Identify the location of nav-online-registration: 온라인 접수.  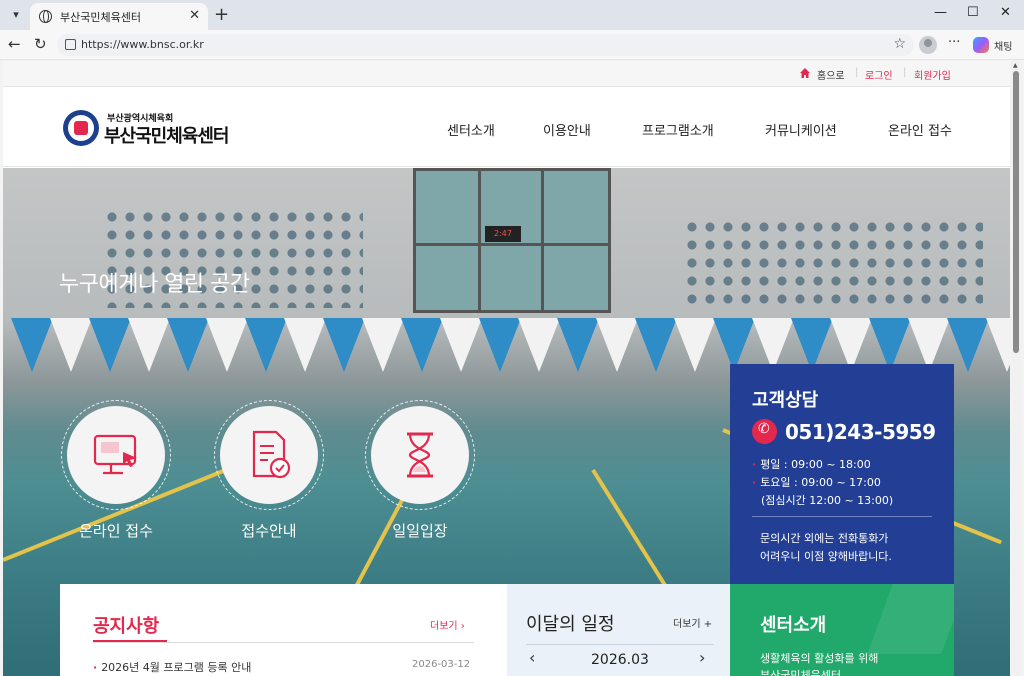
(920, 129).